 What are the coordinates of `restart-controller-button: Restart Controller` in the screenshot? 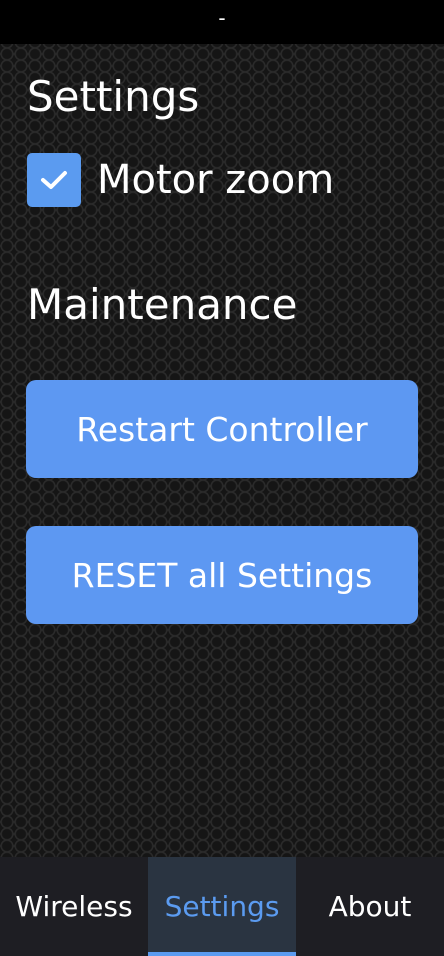 It's located at (222, 429).